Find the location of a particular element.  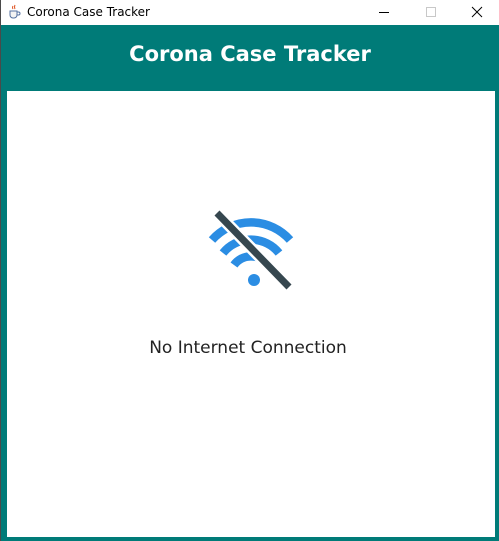

maximize-button is located at coordinates (431, 12).